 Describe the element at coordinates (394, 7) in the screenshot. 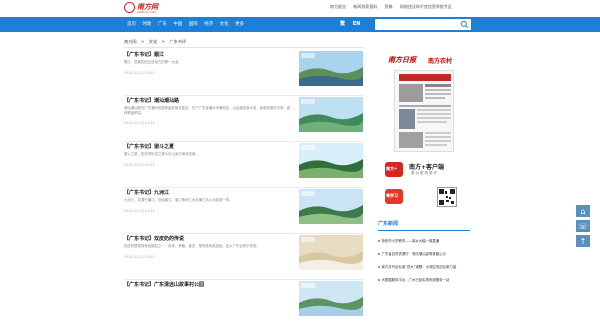

I see `top-links: 南方报业 新闻线索报料 投稿 网络违法和不良信息举报专区` at that location.